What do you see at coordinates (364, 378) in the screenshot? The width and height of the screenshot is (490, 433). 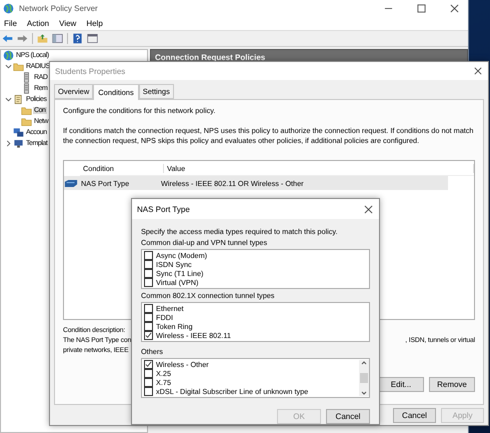 I see `scrollbar` at bounding box center [364, 378].